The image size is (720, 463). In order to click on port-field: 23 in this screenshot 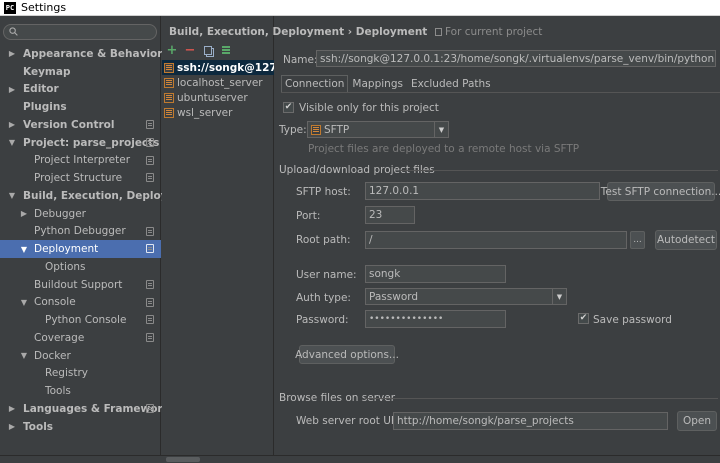, I will do `click(390, 215)`.